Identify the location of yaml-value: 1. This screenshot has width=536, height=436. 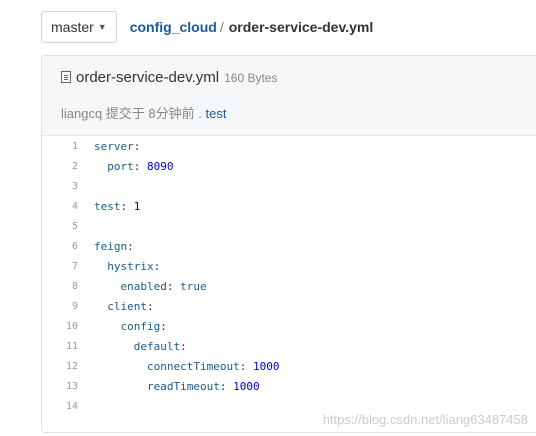
(137, 206).